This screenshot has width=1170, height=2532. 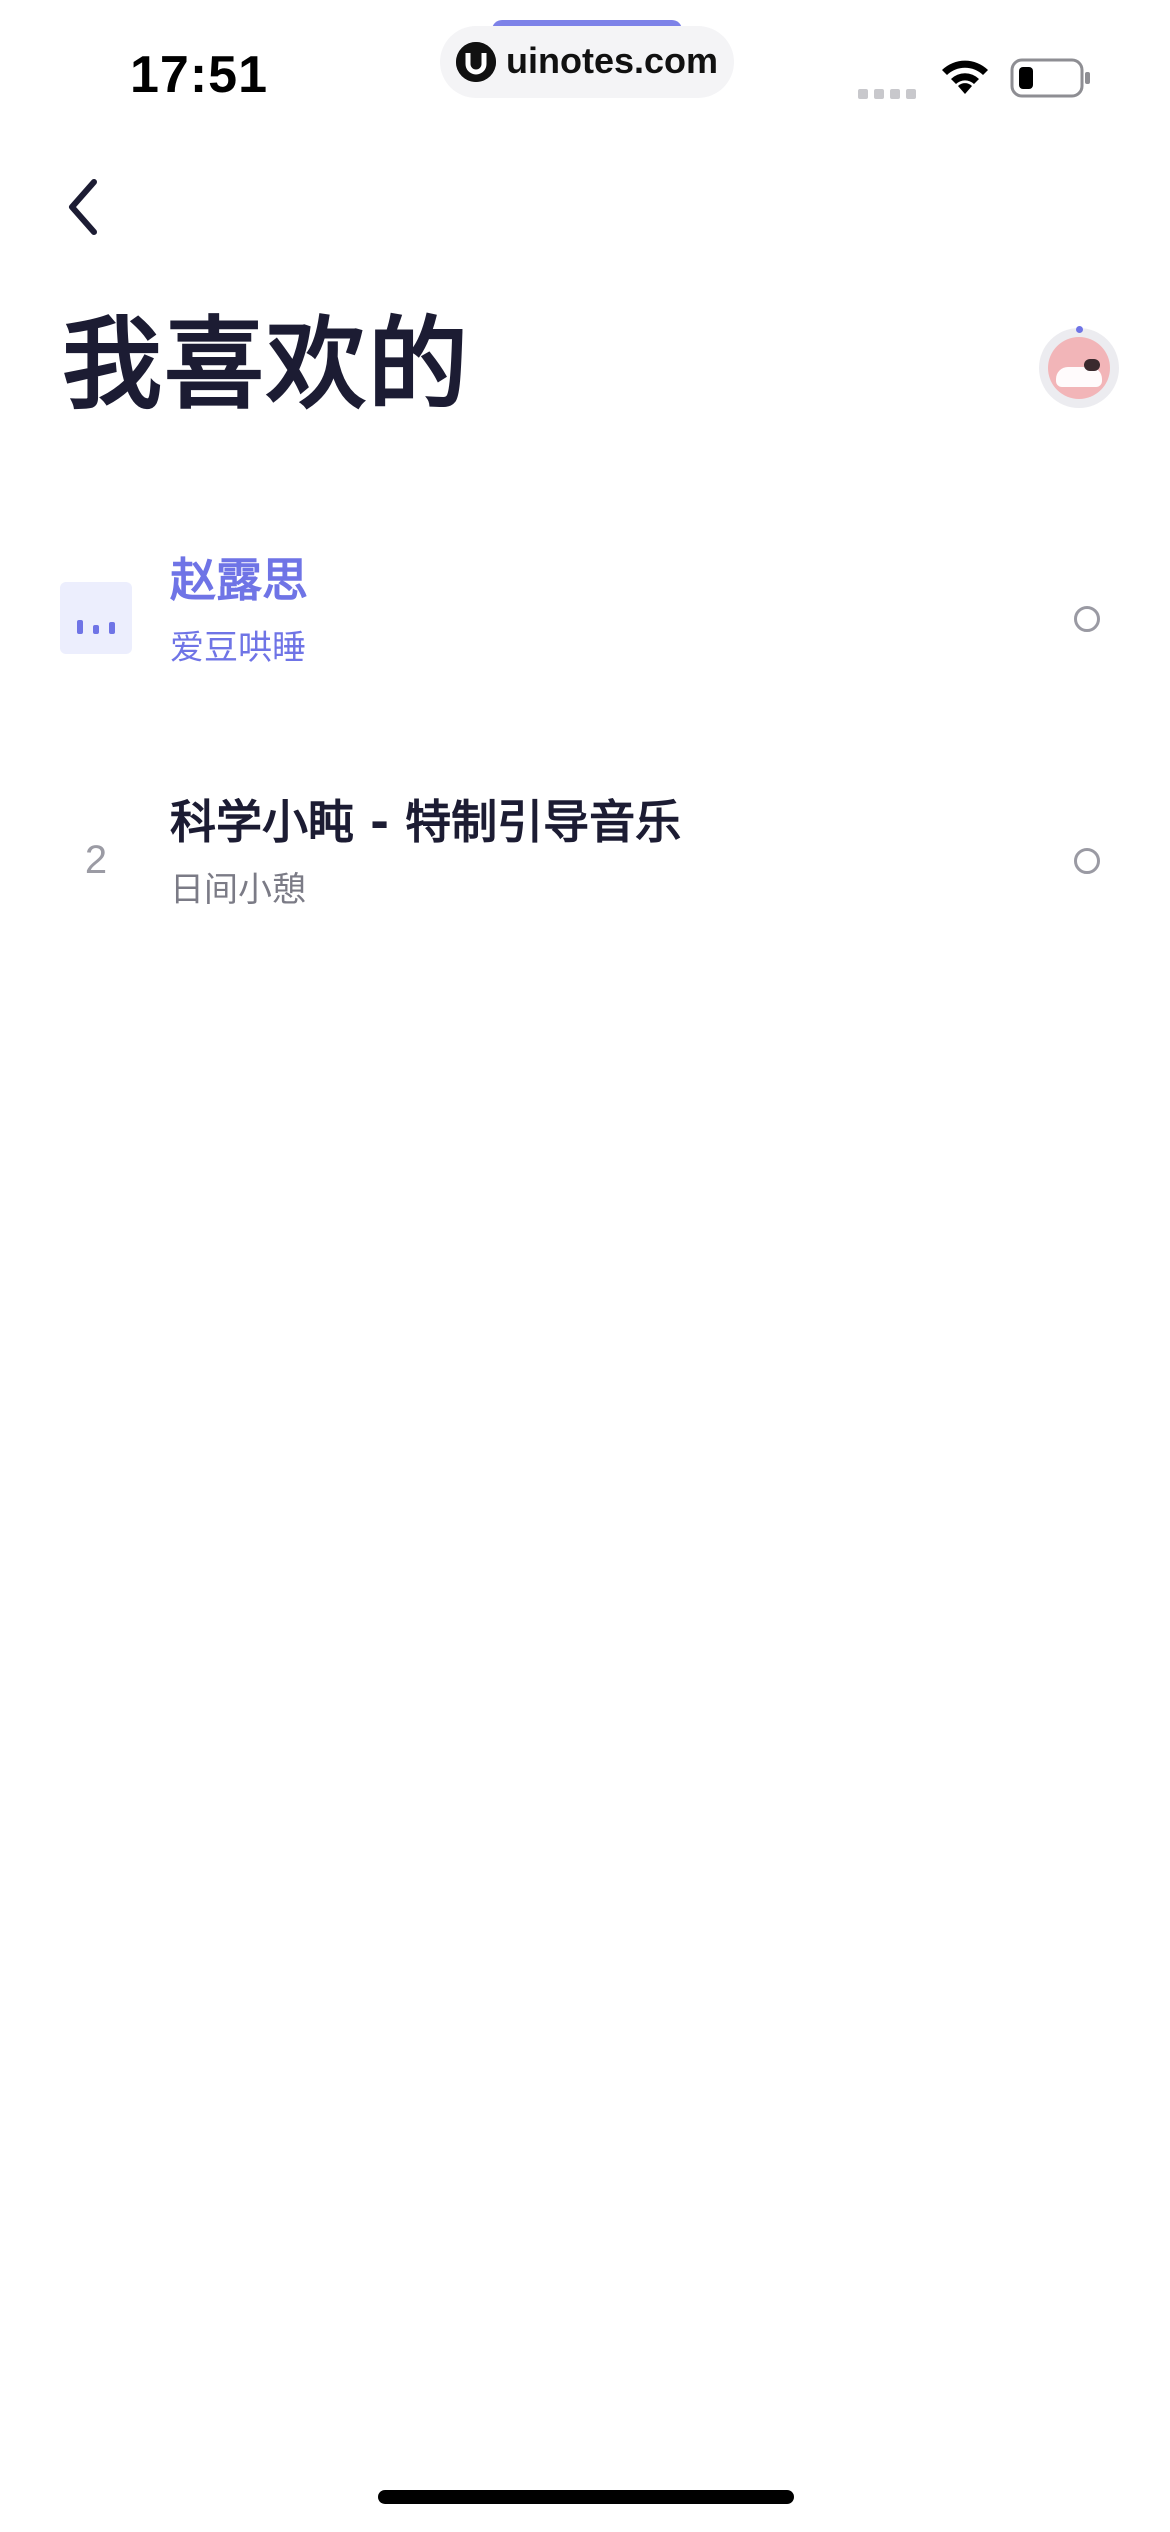 What do you see at coordinates (96, 860) in the screenshot?
I see `track-number: 2` at bounding box center [96, 860].